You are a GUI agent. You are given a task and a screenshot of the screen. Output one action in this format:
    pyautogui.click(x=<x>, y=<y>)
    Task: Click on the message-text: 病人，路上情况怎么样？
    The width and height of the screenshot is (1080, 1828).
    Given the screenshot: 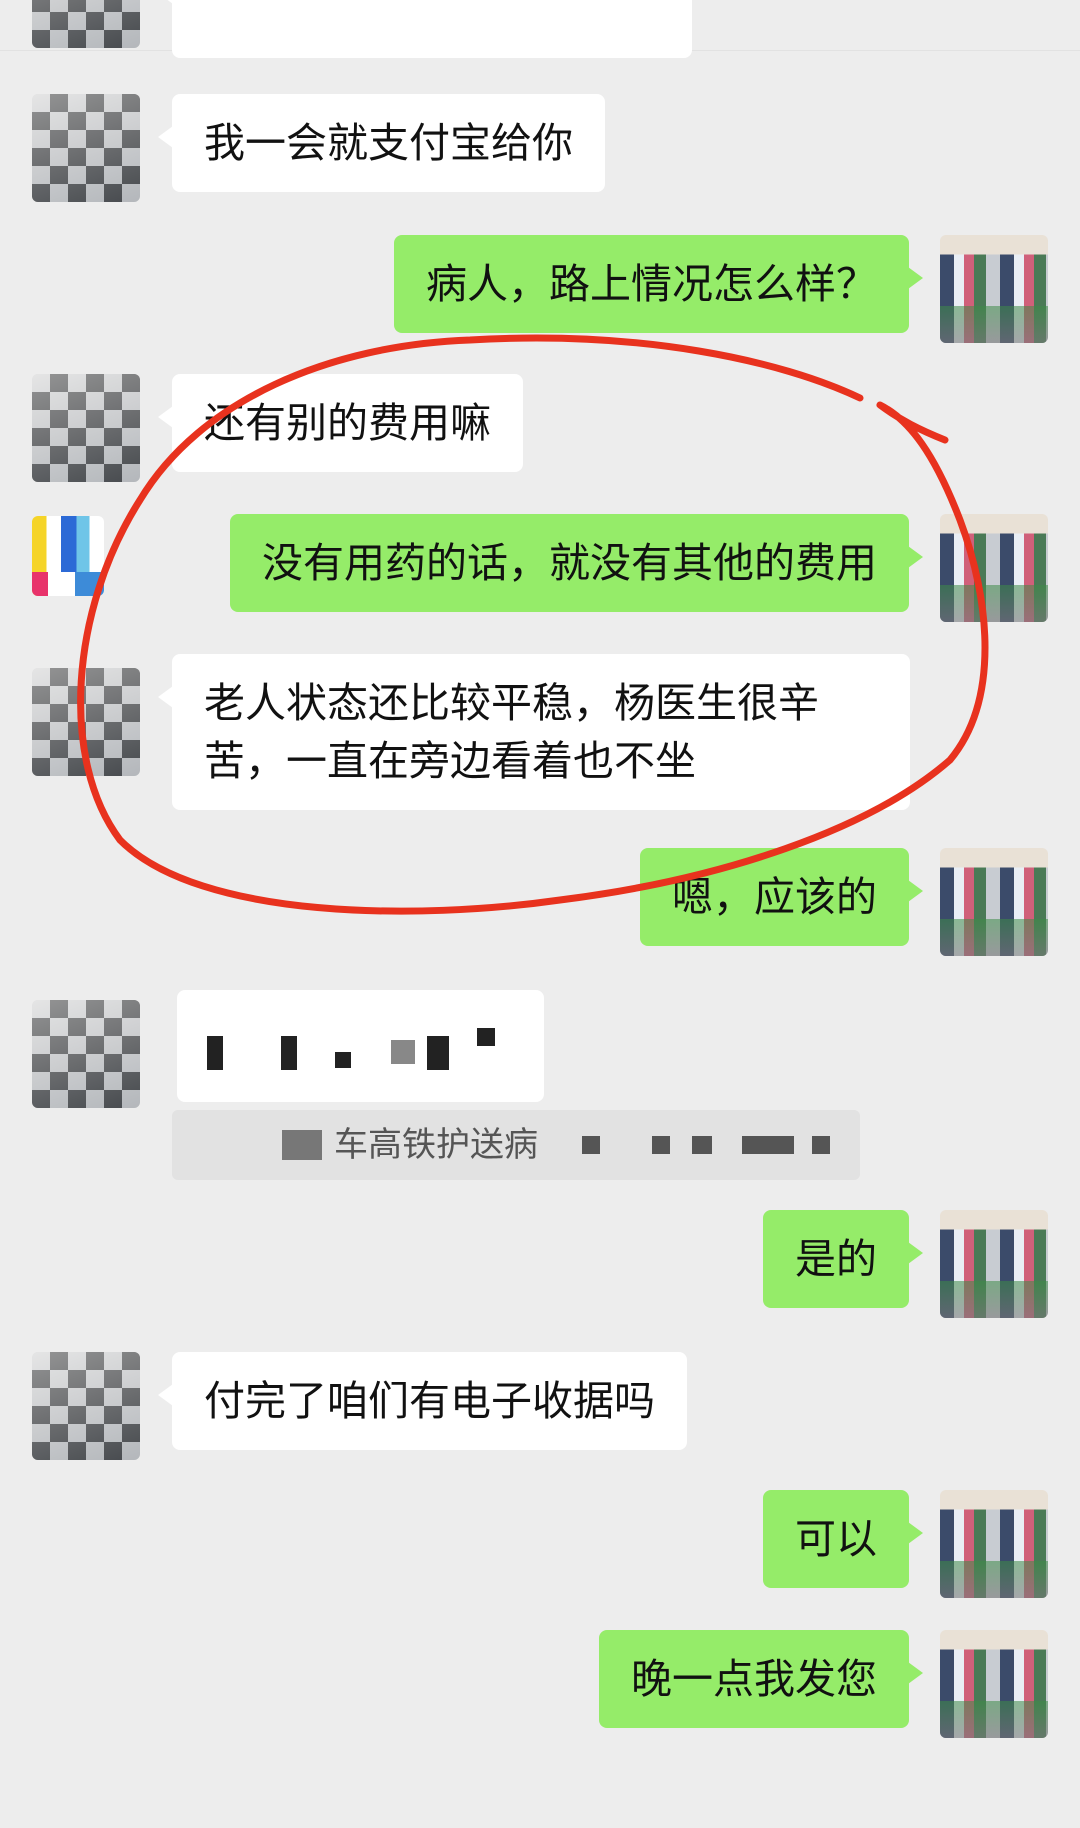 What is the action you would take?
    pyautogui.click(x=651, y=284)
    